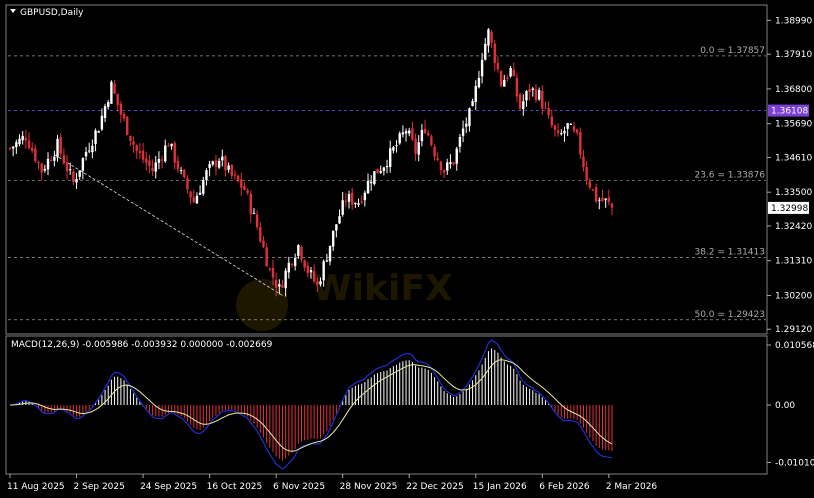  Describe the element at coordinates (794, 463) in the screenshot. I see `macd-tick-label: -0.010108` at that location.